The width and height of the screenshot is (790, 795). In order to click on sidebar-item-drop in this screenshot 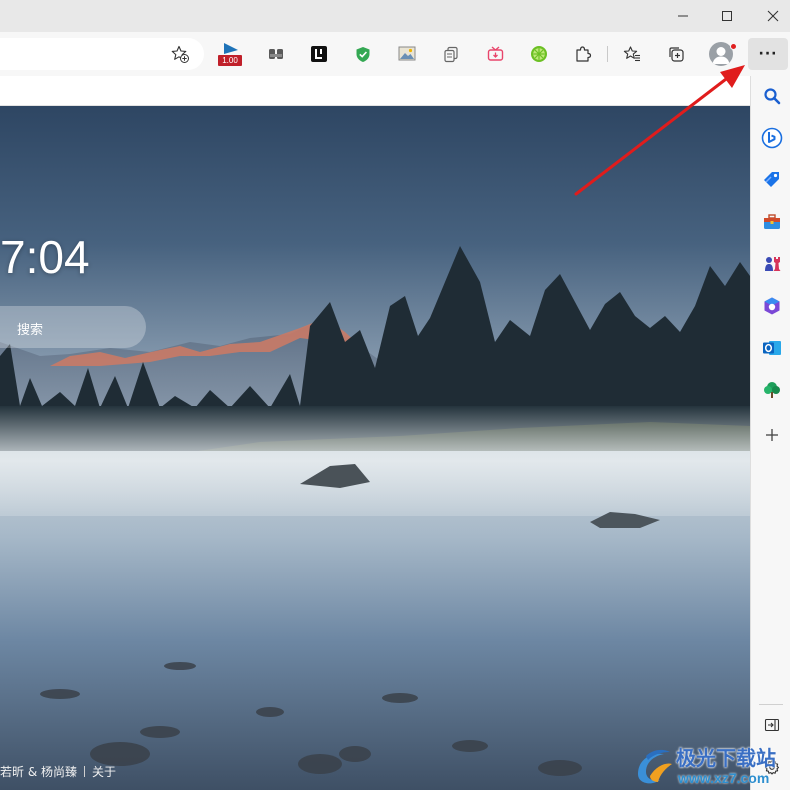, I will do `click(772, 390)`.